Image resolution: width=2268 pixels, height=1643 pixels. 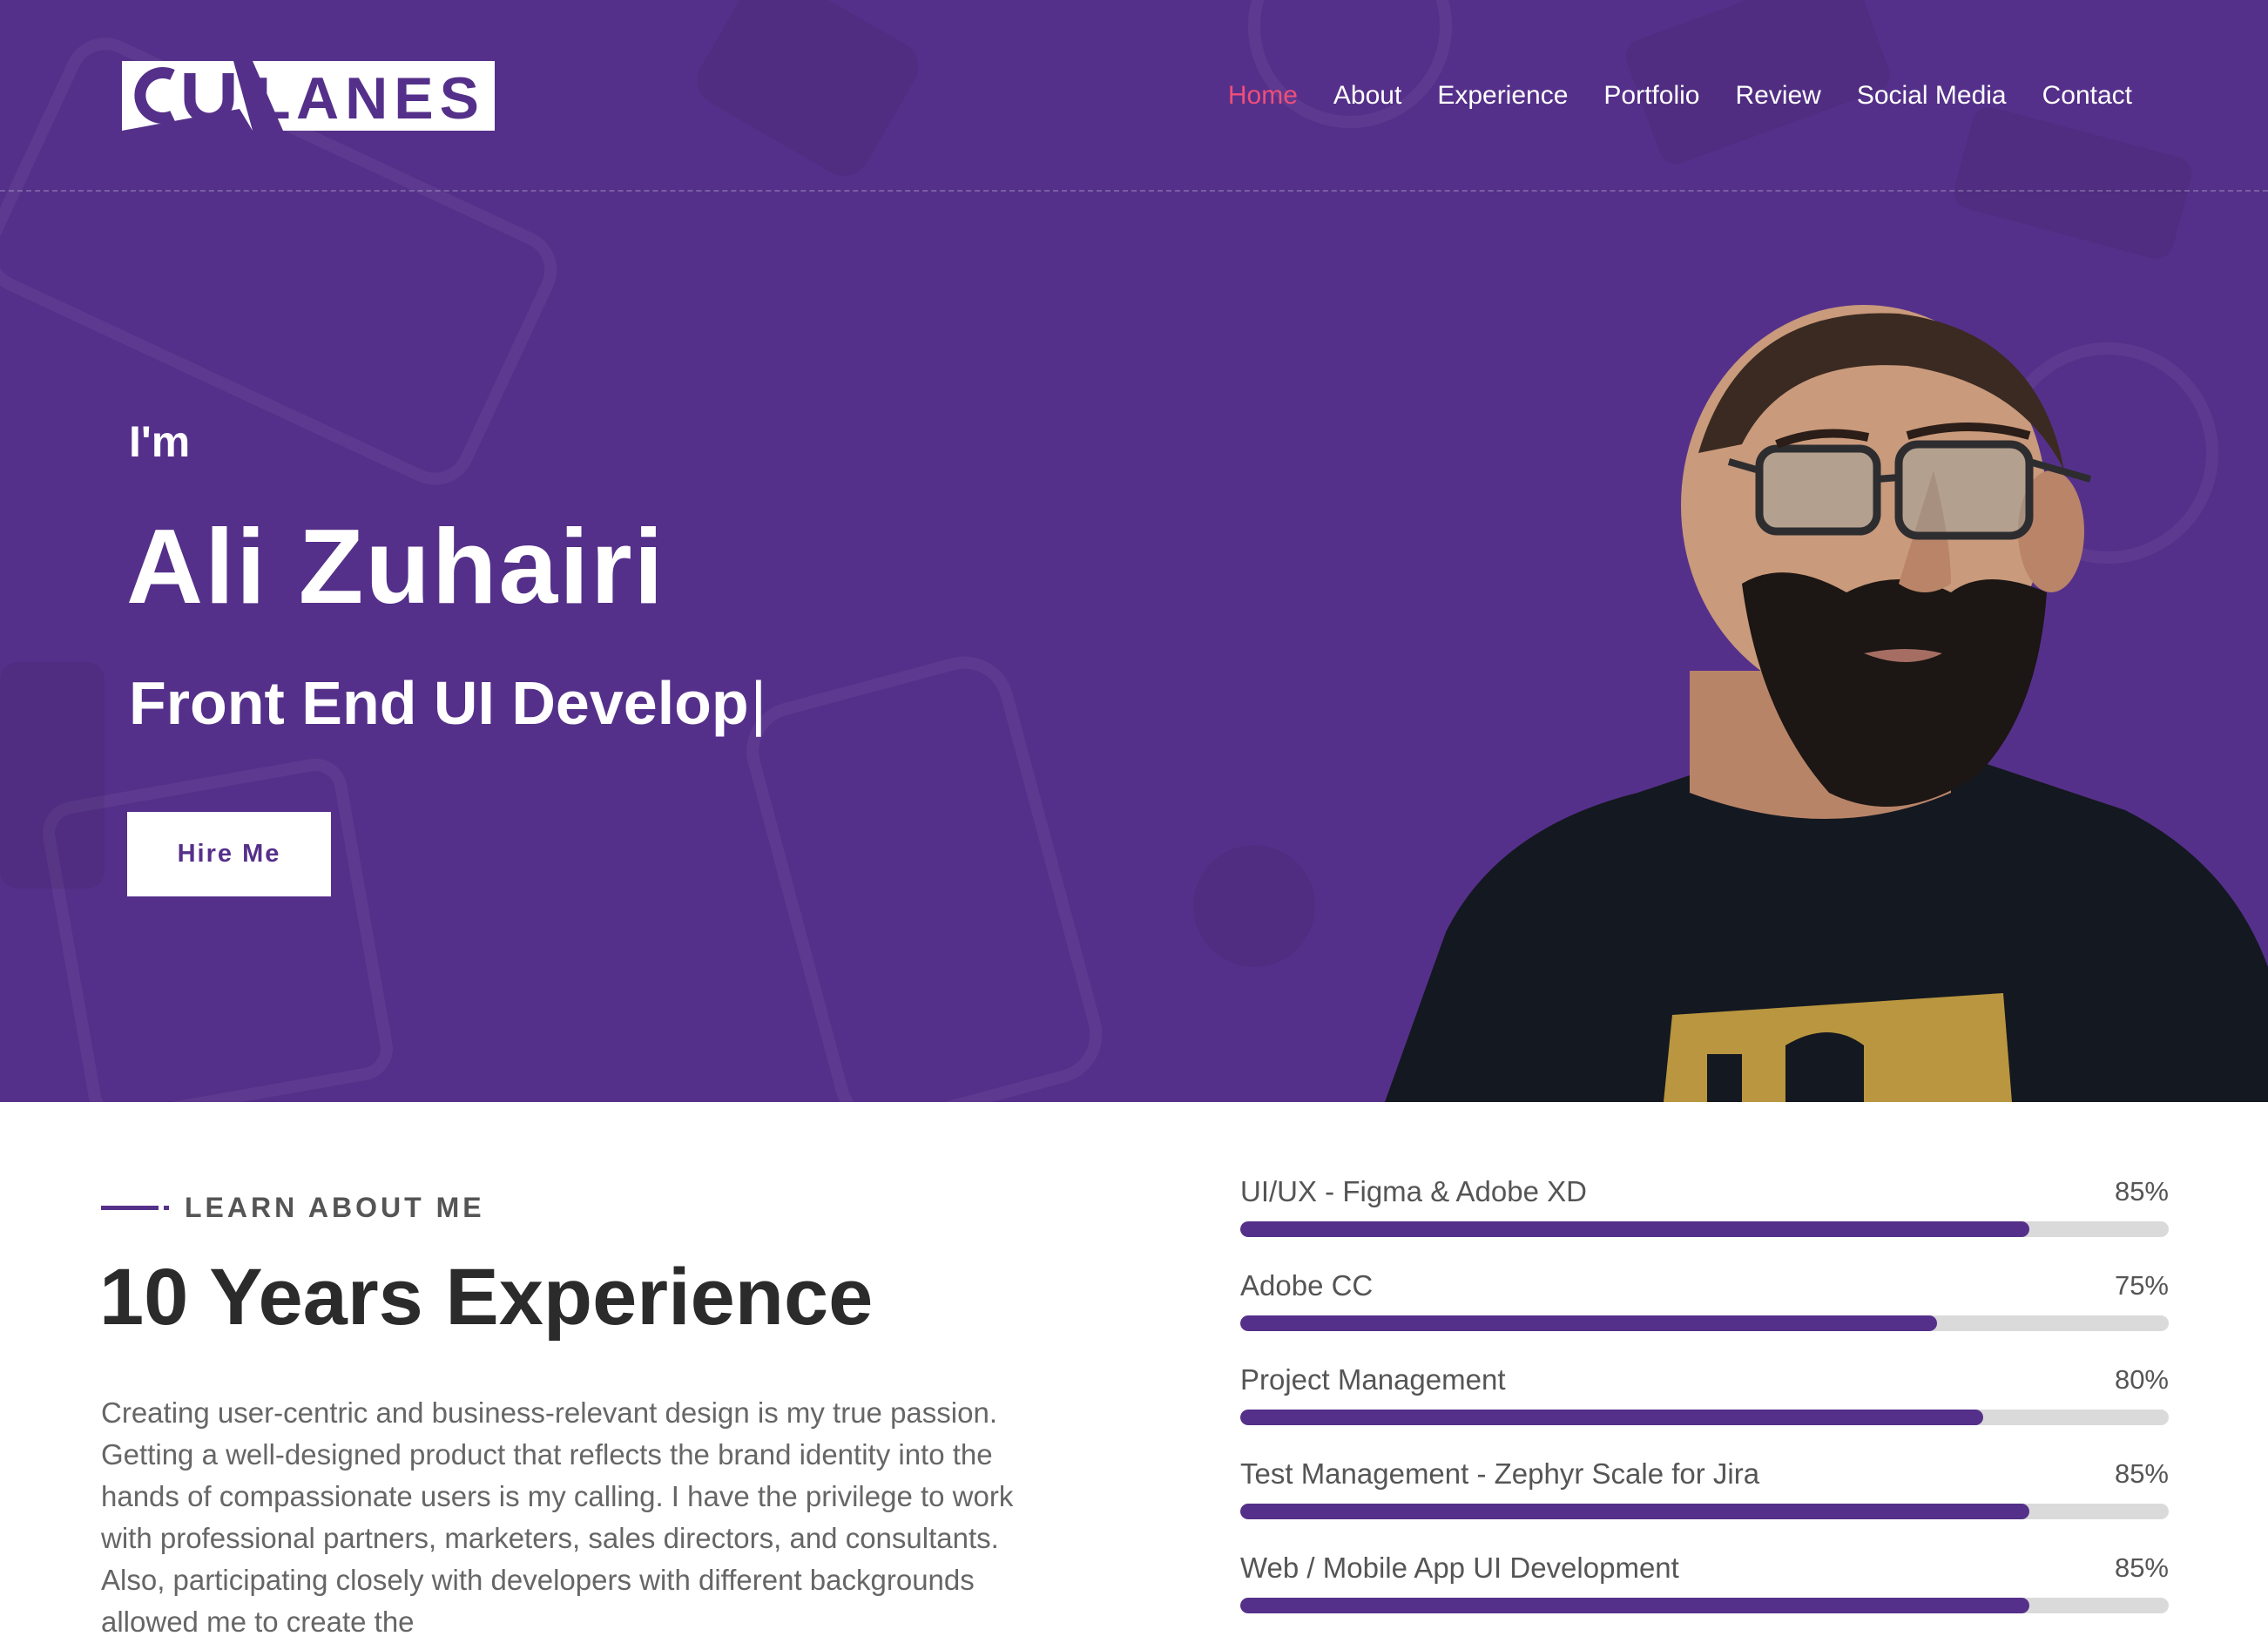 I want to click on skill-name: Project Management, so click(x=1373, y=1379).